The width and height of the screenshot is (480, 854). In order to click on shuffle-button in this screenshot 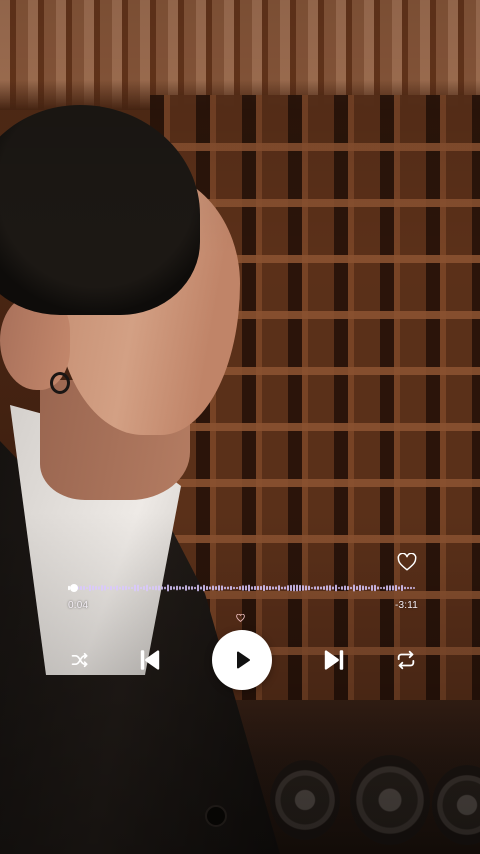, I will do `click(80, 660)`.